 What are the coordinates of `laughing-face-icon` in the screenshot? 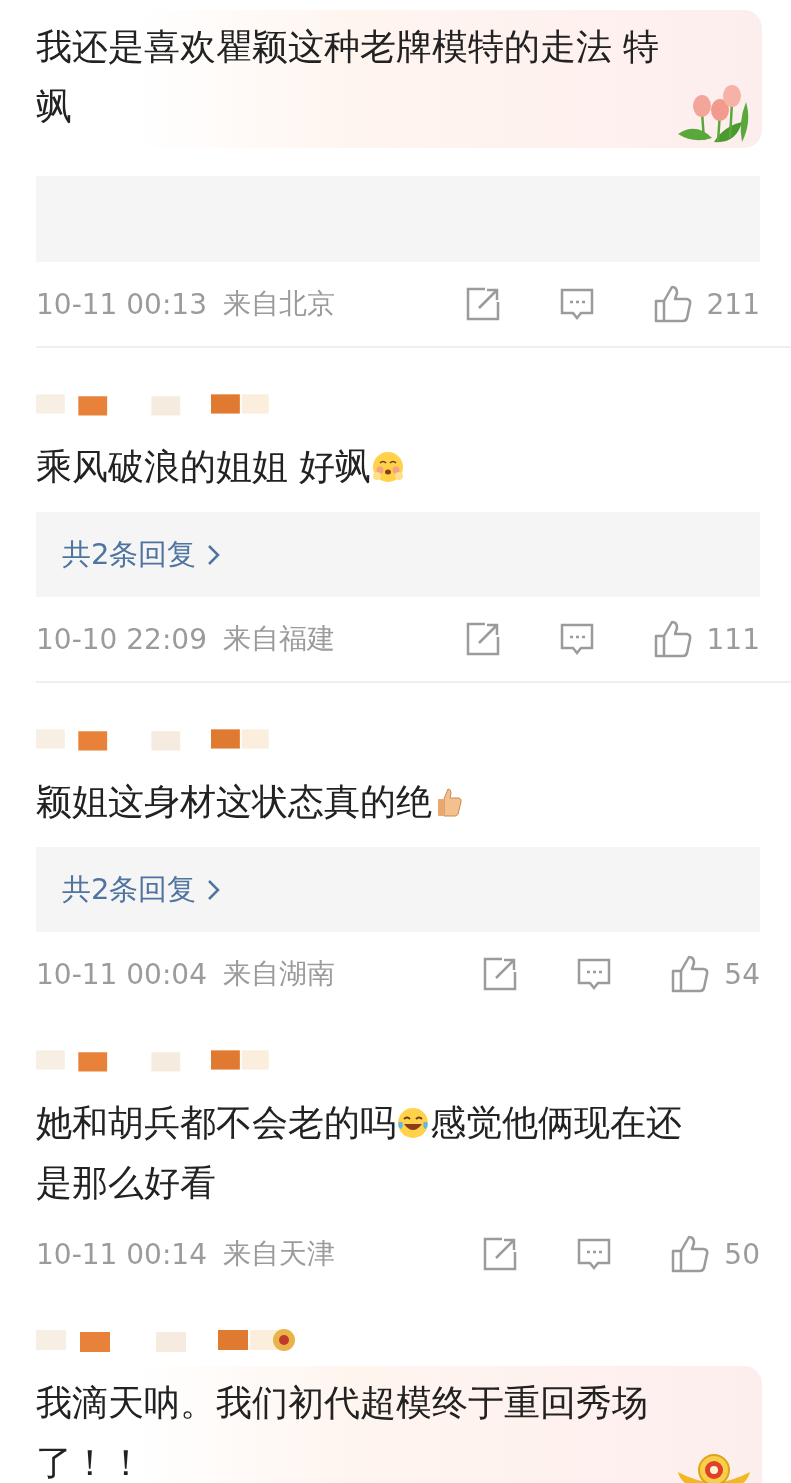 It's located at (413, 1123).